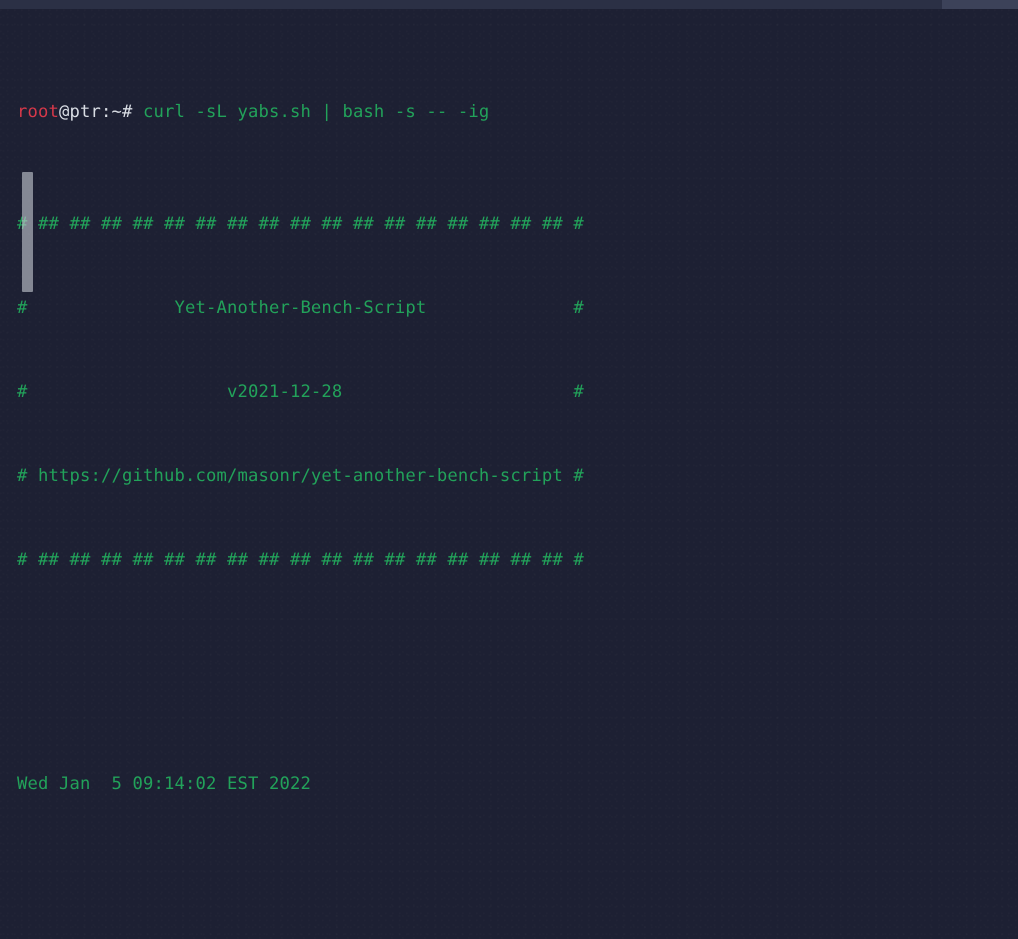  Describe the element at coordinates (316, 112) in the screenshot. I see `prompt-command: curl -sL yabs.sh | bash -s -- -ig` at that location.